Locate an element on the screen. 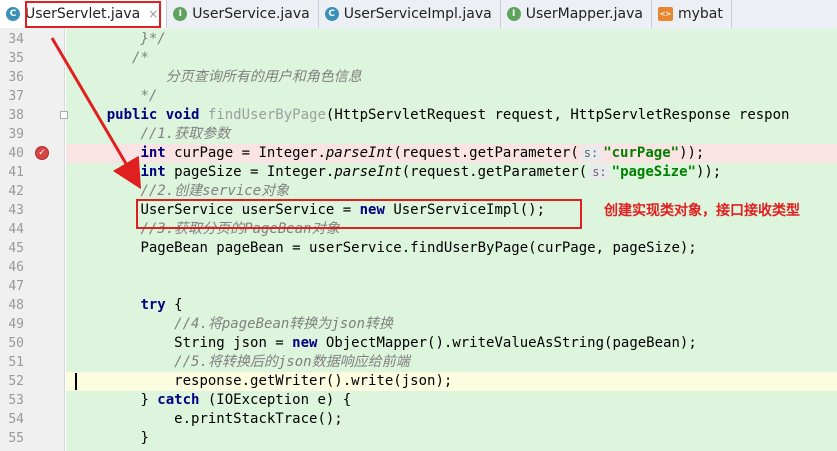  code-line: 52 response.getWriter().write(json); is located at coordinates (418, 381).